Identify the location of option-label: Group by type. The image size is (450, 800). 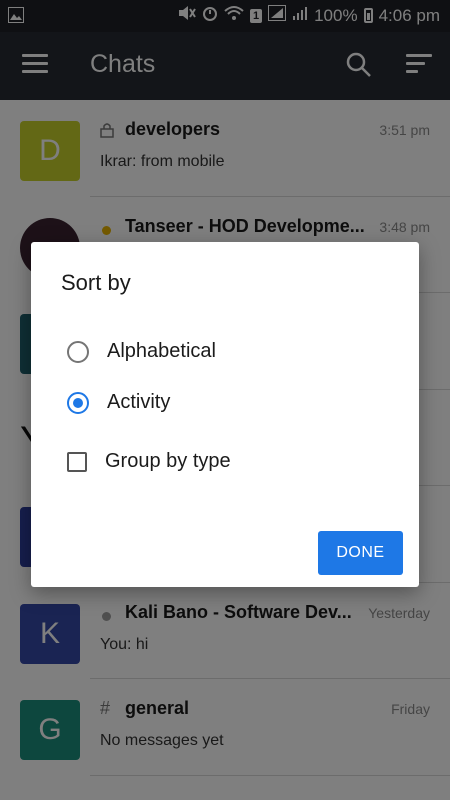
(168, 461).